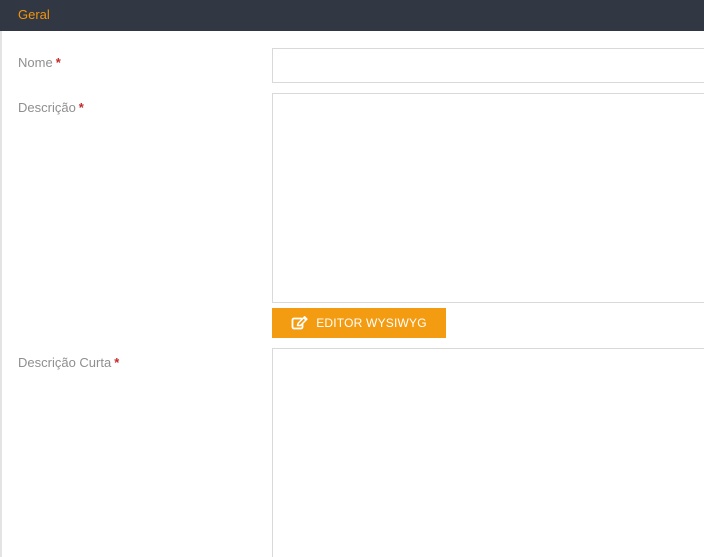  I want to click on description-label: Descrição *, so click(51, 108).